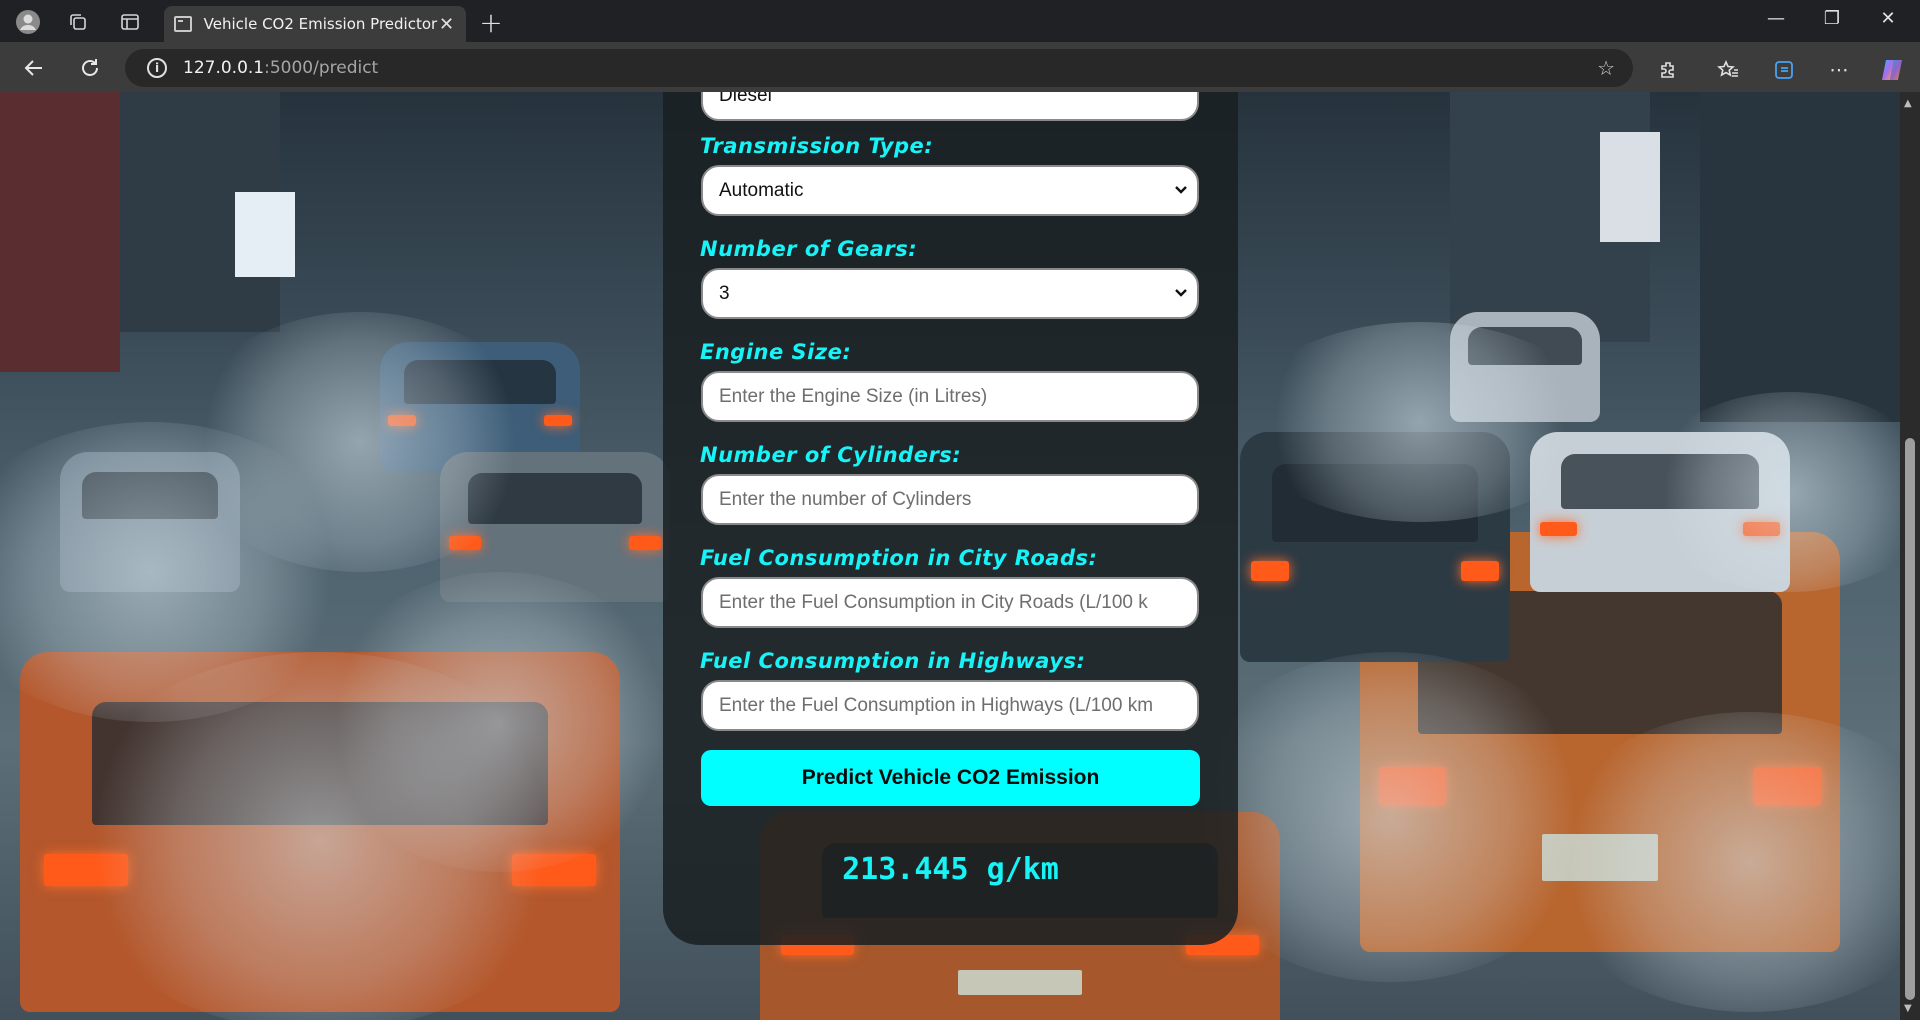  Describe the element at coordinates (157, 68) in the screenshot. I see `site-info-icon: i` at that location.